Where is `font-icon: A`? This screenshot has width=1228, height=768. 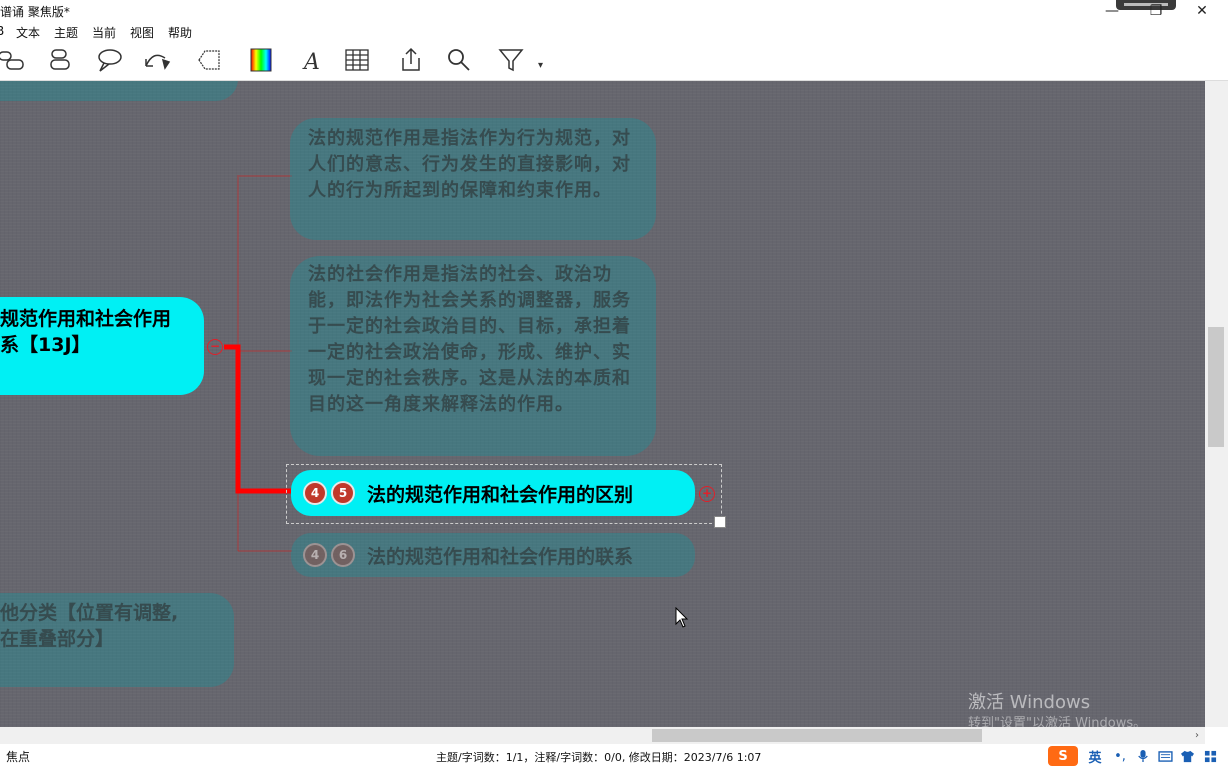 font-icon: A is located at coordinates (311, 60).